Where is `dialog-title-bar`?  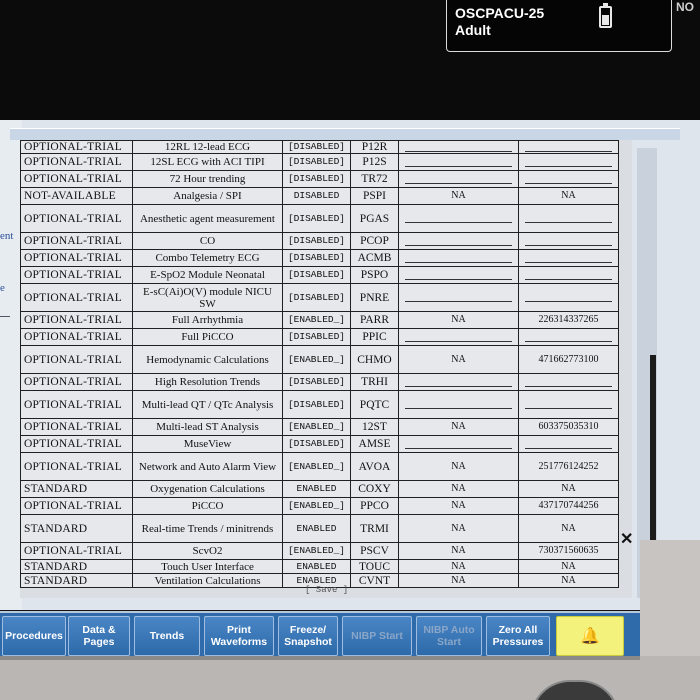 dialog-title-bar is located at coordinates (345, 134).